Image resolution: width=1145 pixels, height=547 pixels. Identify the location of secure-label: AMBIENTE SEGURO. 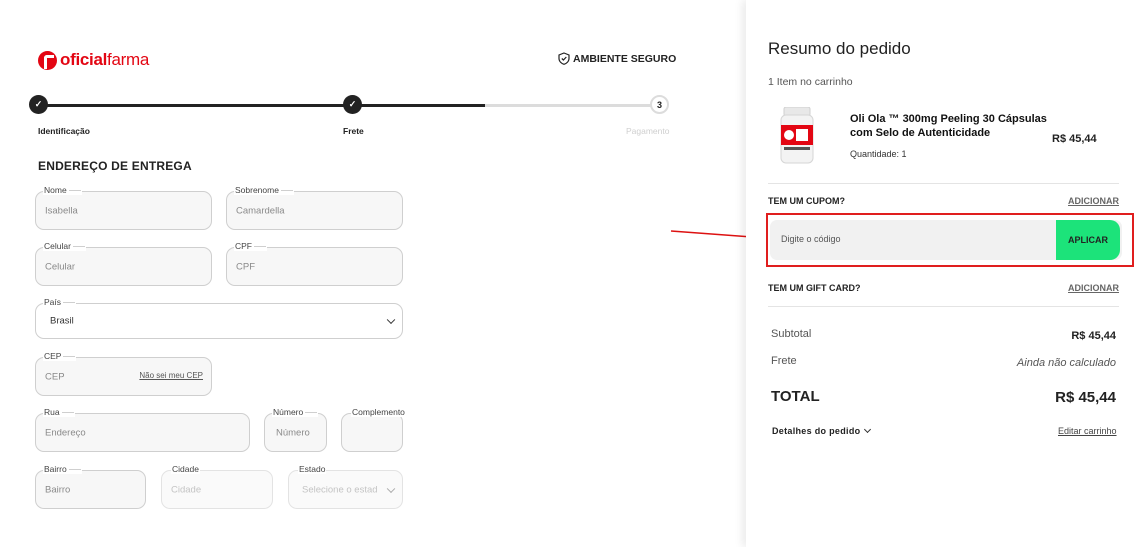
(625, 58).